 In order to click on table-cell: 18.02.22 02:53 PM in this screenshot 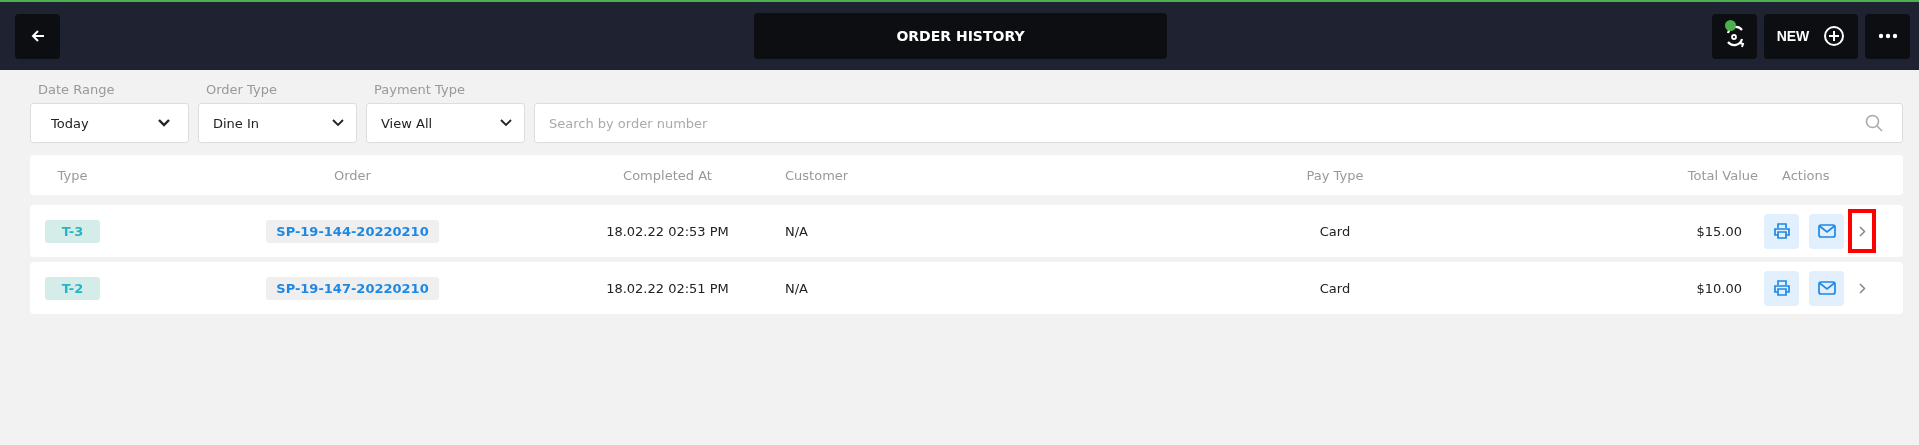, I will do `click(667, 231)`.